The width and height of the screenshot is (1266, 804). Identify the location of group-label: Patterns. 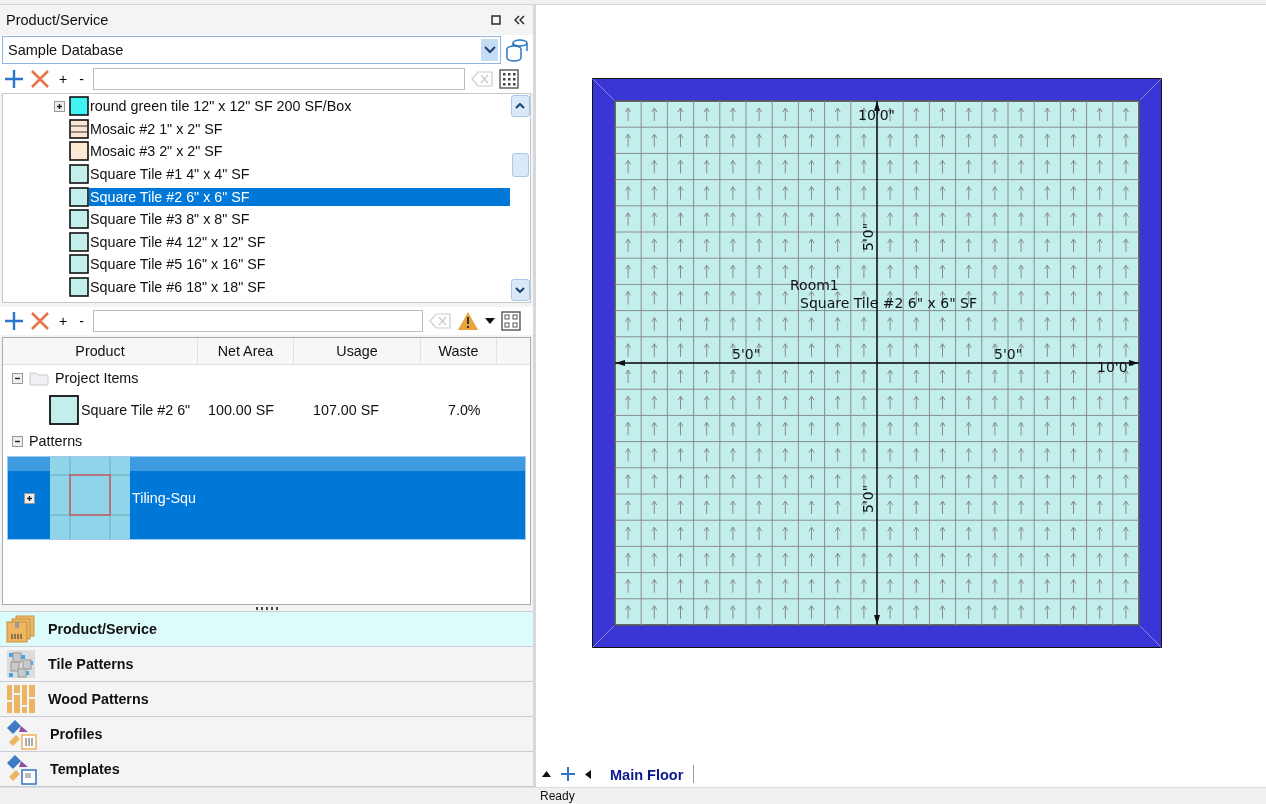
(56, 441).